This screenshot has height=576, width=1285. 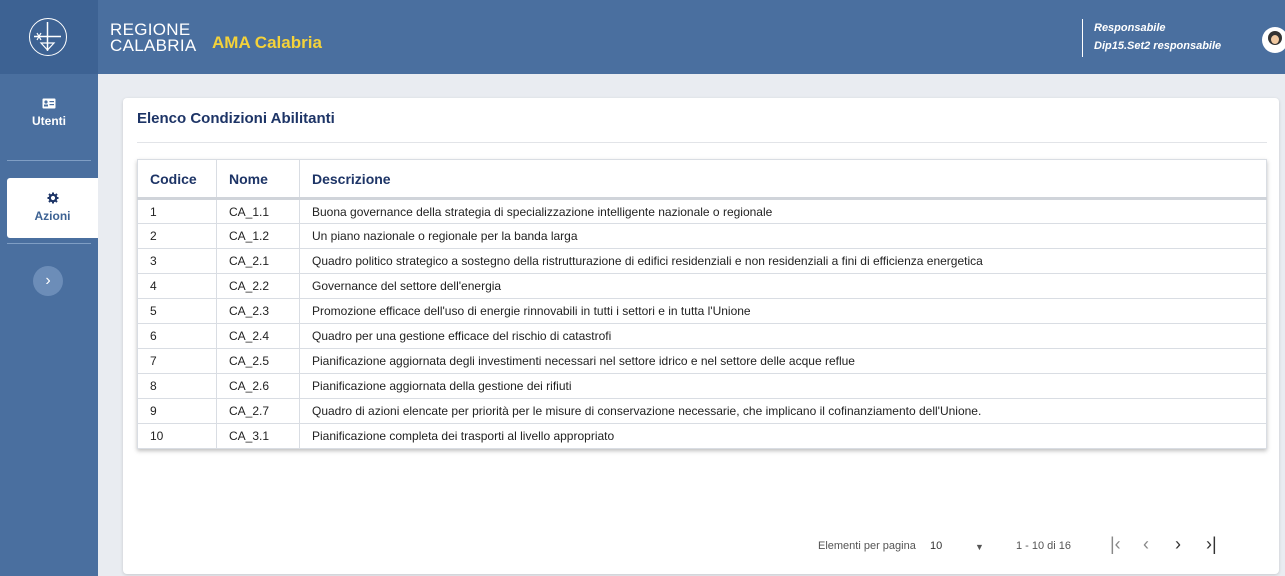 I want to click on column-header-nome: Nome, so click(x=258, y=179).